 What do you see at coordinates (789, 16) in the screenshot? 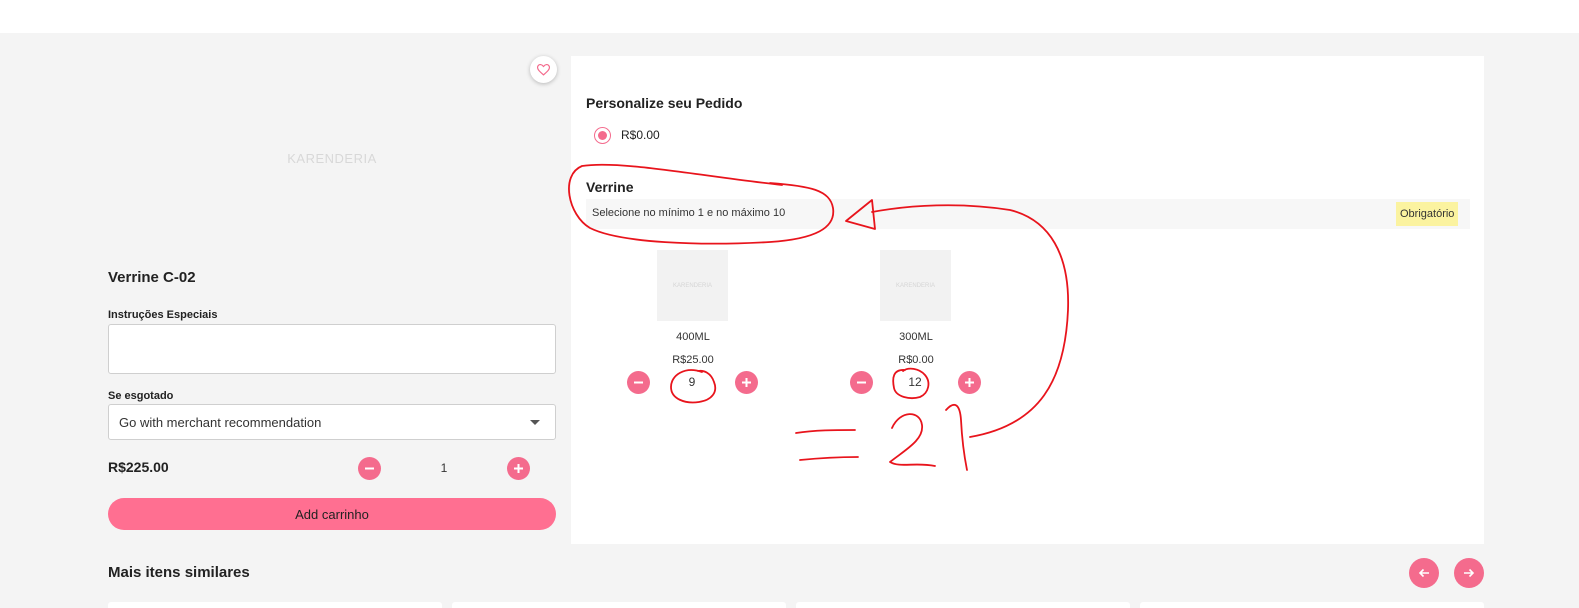
I see `top-bar` at bounding box center [789, 16].